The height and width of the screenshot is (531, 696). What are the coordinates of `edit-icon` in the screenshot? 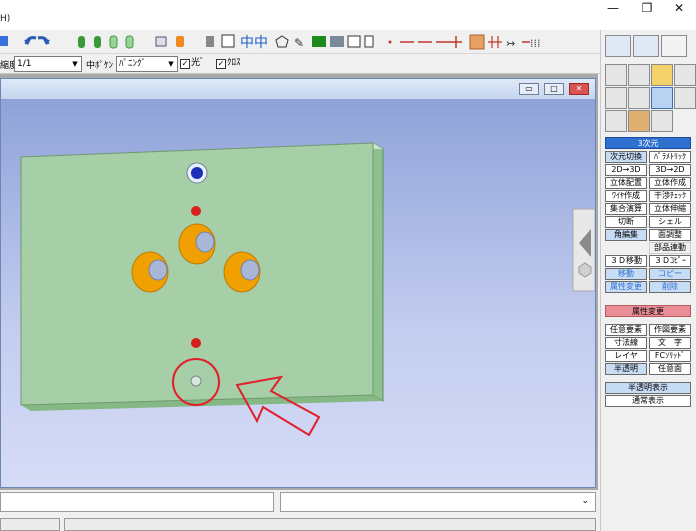 It's located at (685, 75).